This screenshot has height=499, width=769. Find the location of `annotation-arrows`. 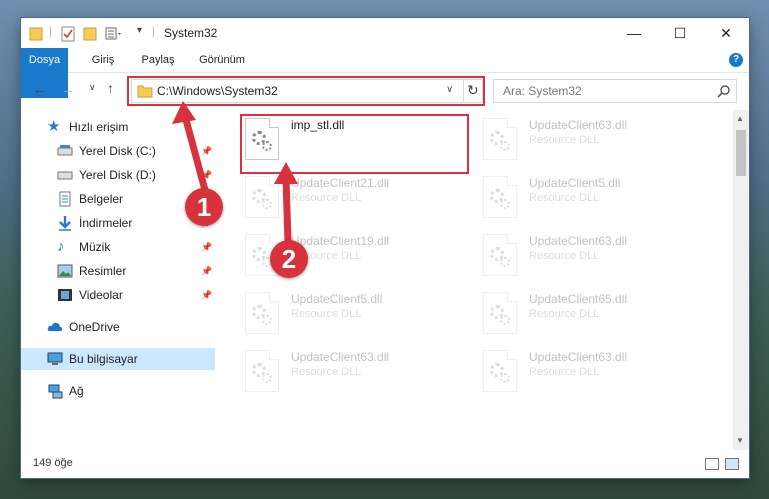

annotation-arrows is located at coordinates (235, 172).